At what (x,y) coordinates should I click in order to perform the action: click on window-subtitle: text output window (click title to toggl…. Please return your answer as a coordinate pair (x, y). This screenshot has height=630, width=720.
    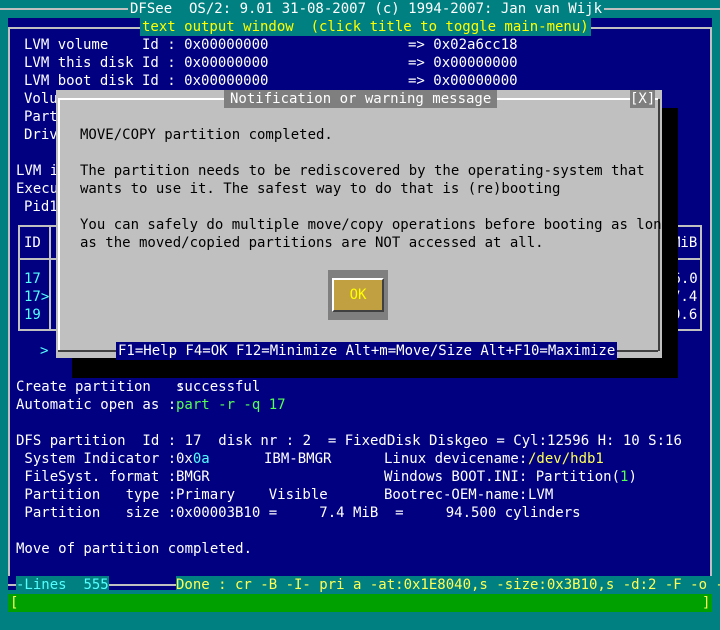
    Looking at the image, I should click on (365, 27).